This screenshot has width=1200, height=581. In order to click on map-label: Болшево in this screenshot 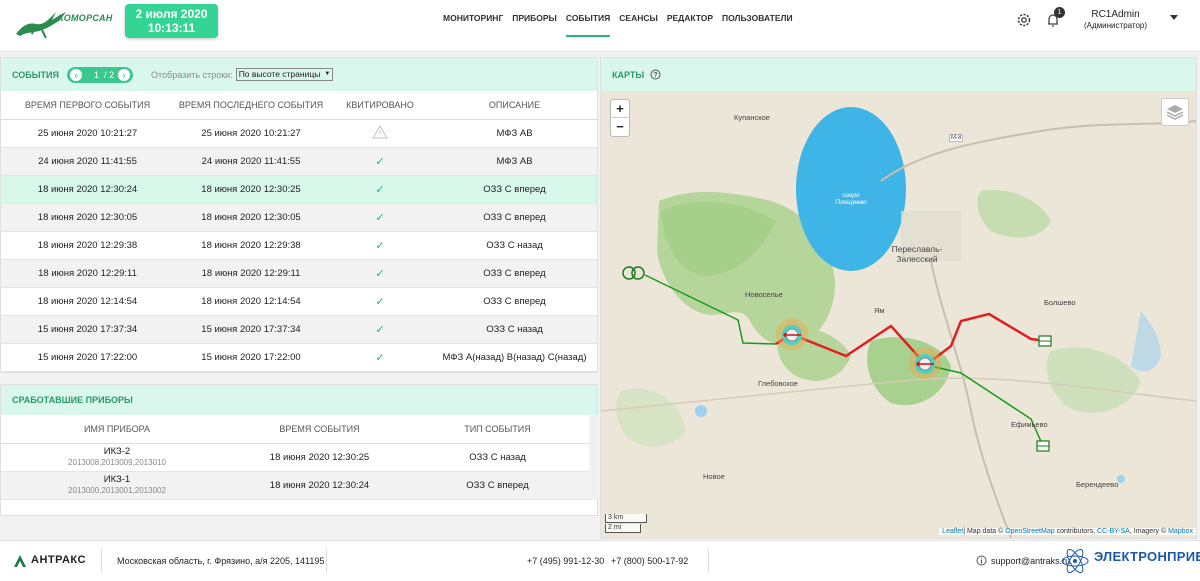, I will do `click(1060, 302)`.